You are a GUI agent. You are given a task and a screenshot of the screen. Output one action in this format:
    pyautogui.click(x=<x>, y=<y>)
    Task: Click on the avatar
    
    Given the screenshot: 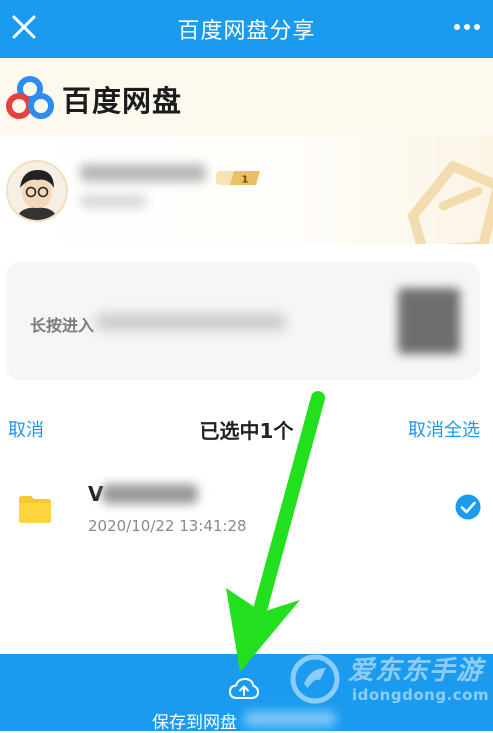 What is the action you would take?
    pyautogui.click(x=37, y=191)
    